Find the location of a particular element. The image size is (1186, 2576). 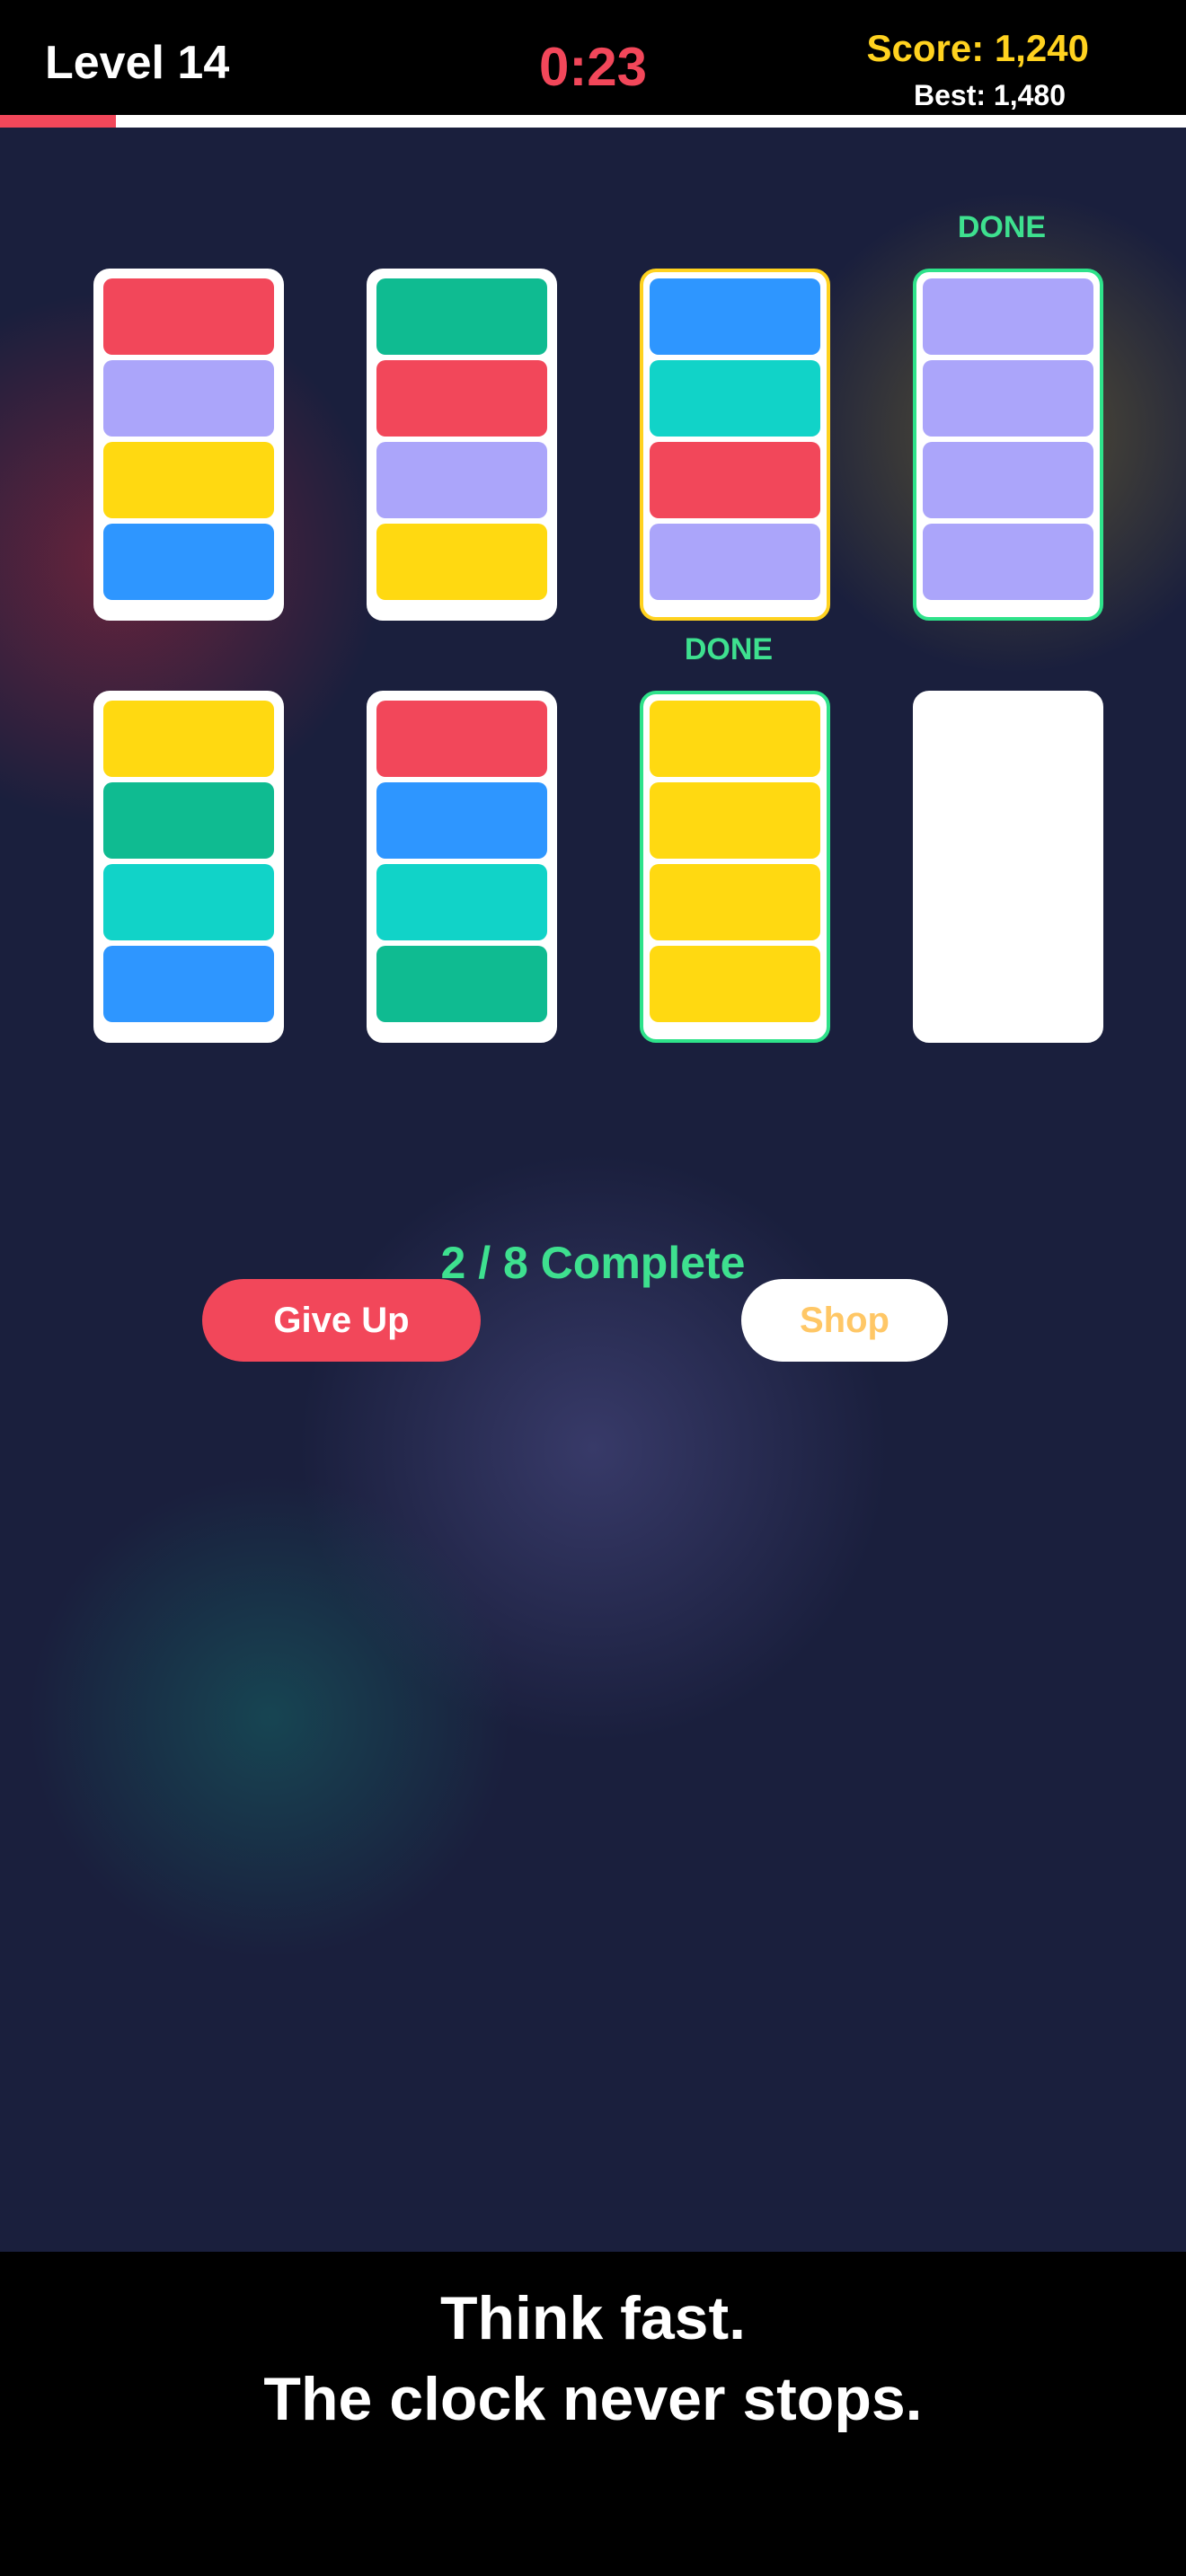

score-label: Score: 1,240 is located at coordinates (978, 48).